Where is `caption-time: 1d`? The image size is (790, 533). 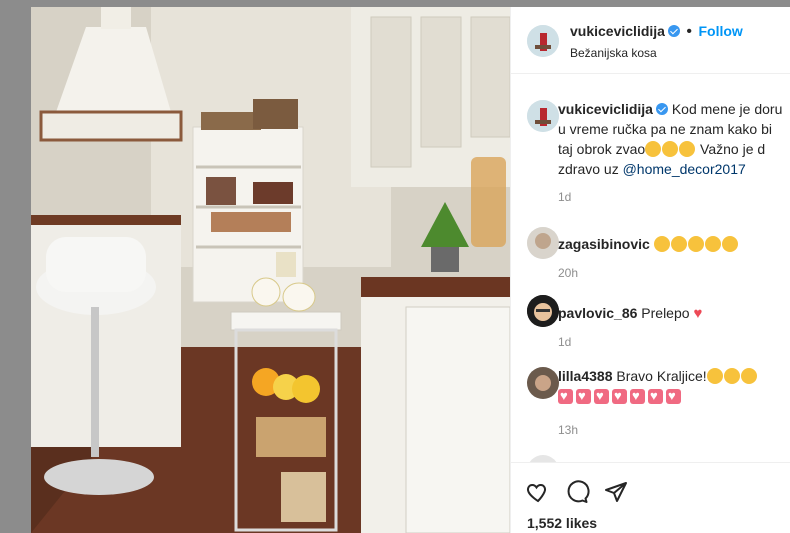 caption-time: 1d is located at coordinates (564, 197).